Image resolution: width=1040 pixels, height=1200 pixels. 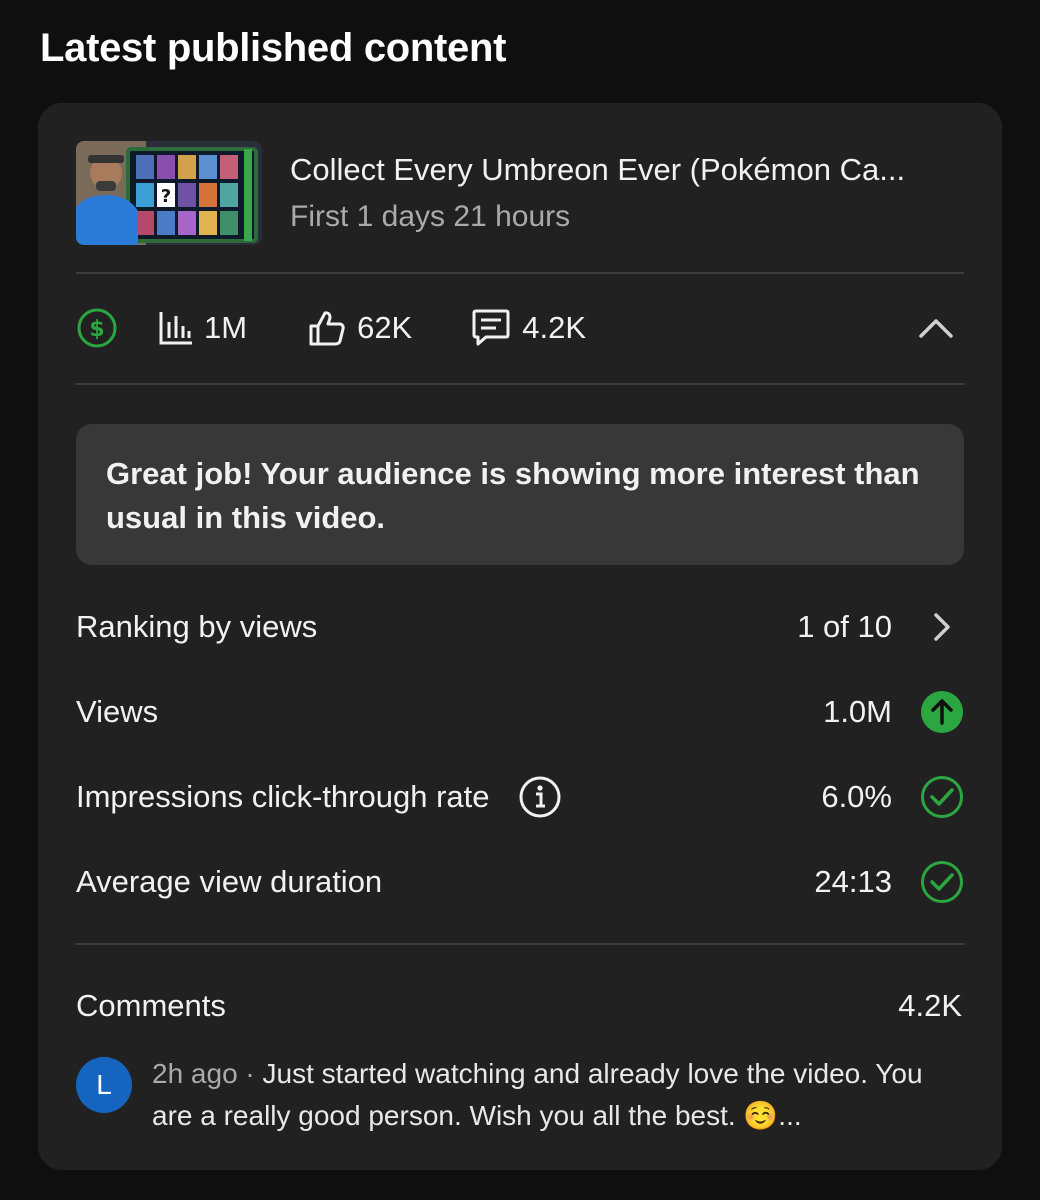 I want to click on metric-views: Views 1.0M, so click(x=520, y=712).